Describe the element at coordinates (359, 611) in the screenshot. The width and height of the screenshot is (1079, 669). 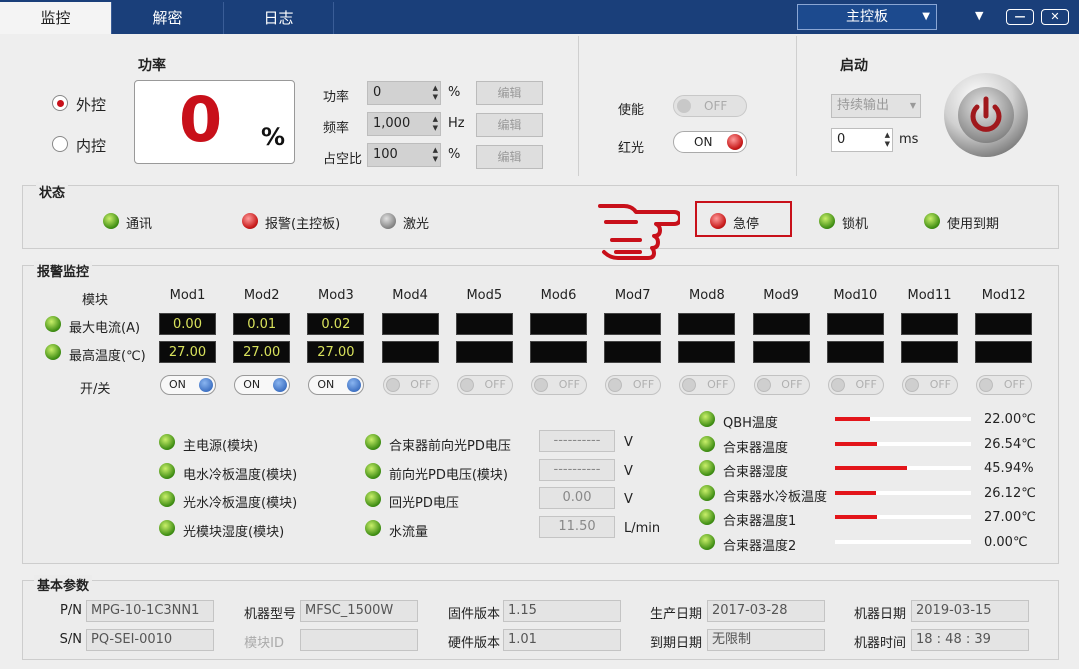
I see `model-field: MFSC_1500W` at that location.